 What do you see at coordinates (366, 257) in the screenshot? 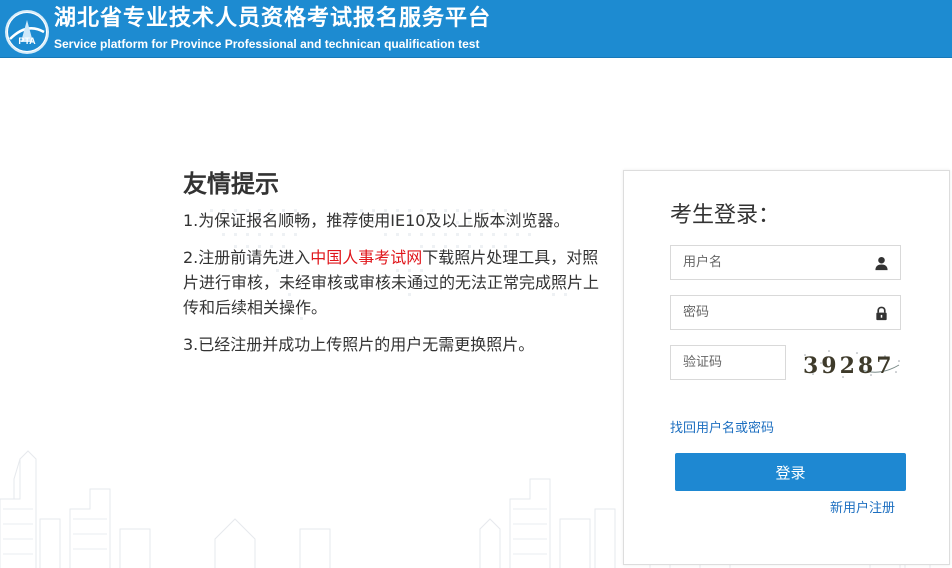
I see `cpta-website-link: 中国人事考试网` at bounding box center [366, 257].